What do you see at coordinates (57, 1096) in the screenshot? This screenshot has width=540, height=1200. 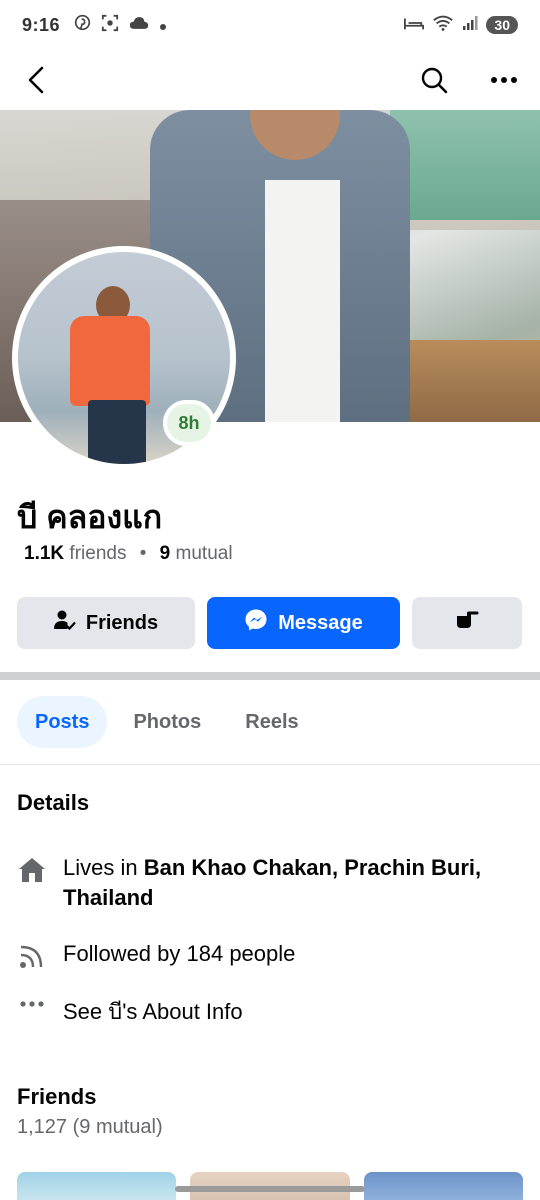 I see `friends-section-title: Friends` at bounding box center [57, 1096].